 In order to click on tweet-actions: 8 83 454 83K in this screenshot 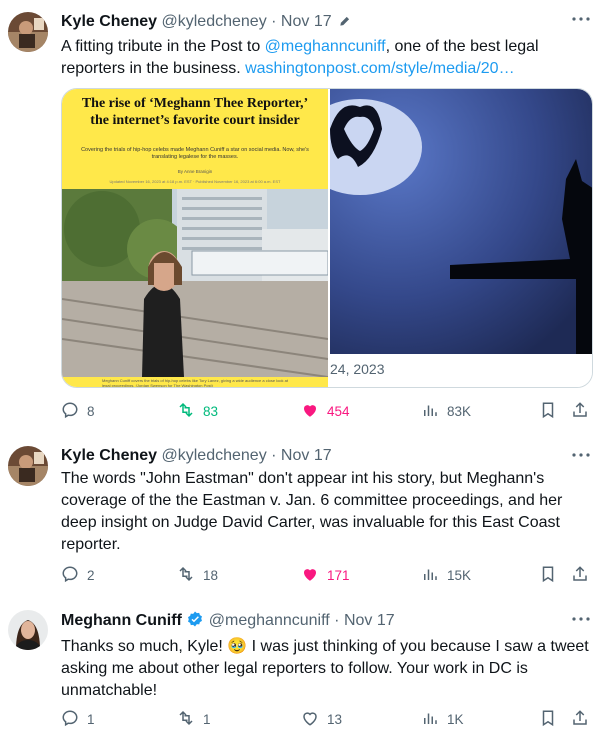, I will do `click(326, 411)`.